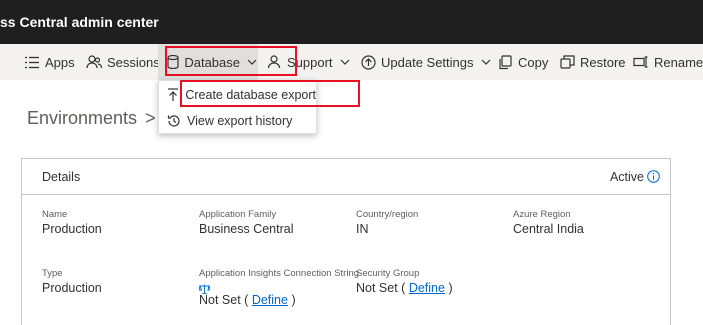 The width and height of the screenshot is (703, 325). Describe the element at coordinates (61, 177) in the screenshot. I see `details-title: Details` at that location.